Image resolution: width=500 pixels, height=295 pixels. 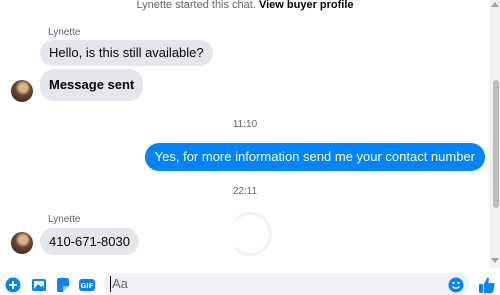 I want to click on plus-circle-icon, so click(x=13, y=285).